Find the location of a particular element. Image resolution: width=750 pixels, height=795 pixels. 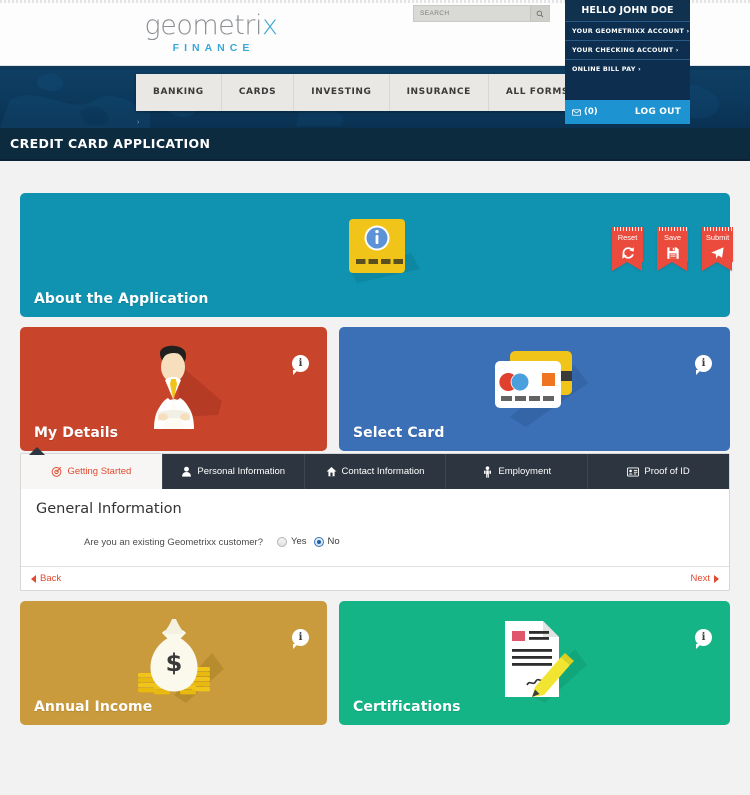

tab-getting-started: Getting Started is located at coordinates (92, 471).